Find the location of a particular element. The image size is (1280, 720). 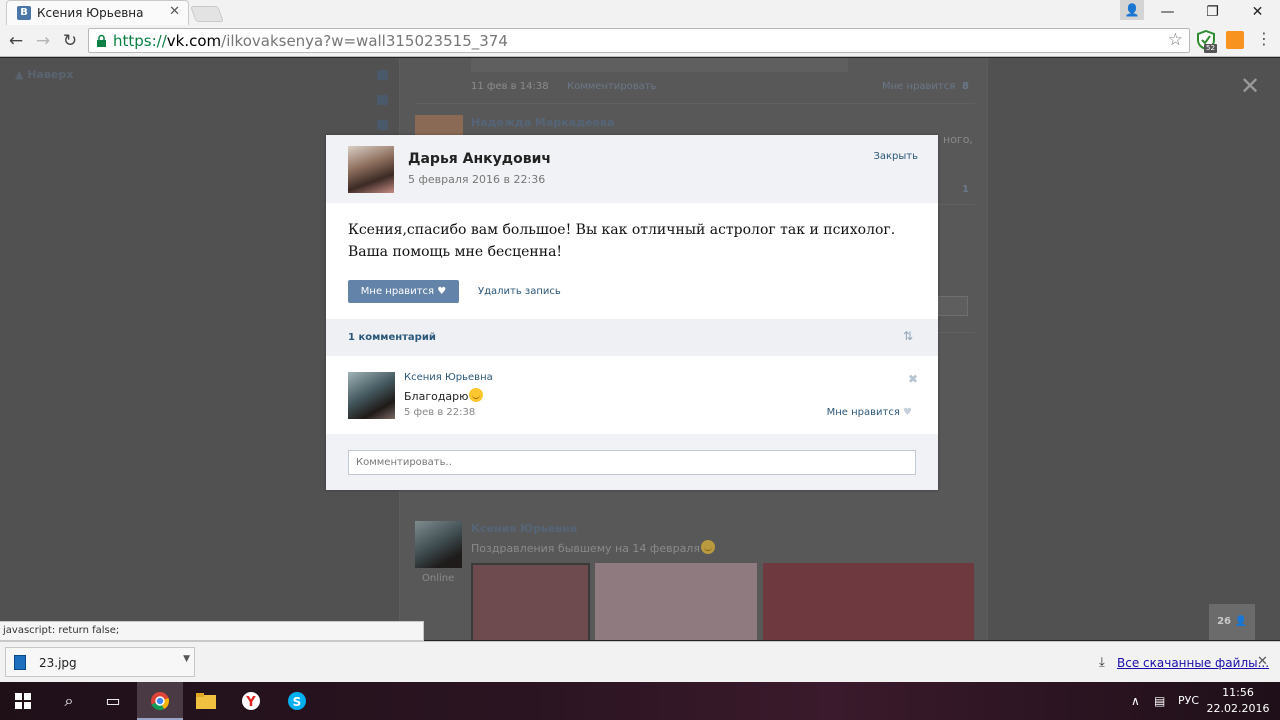

close-icon: ✕ is located at coordinates (1250, 86).